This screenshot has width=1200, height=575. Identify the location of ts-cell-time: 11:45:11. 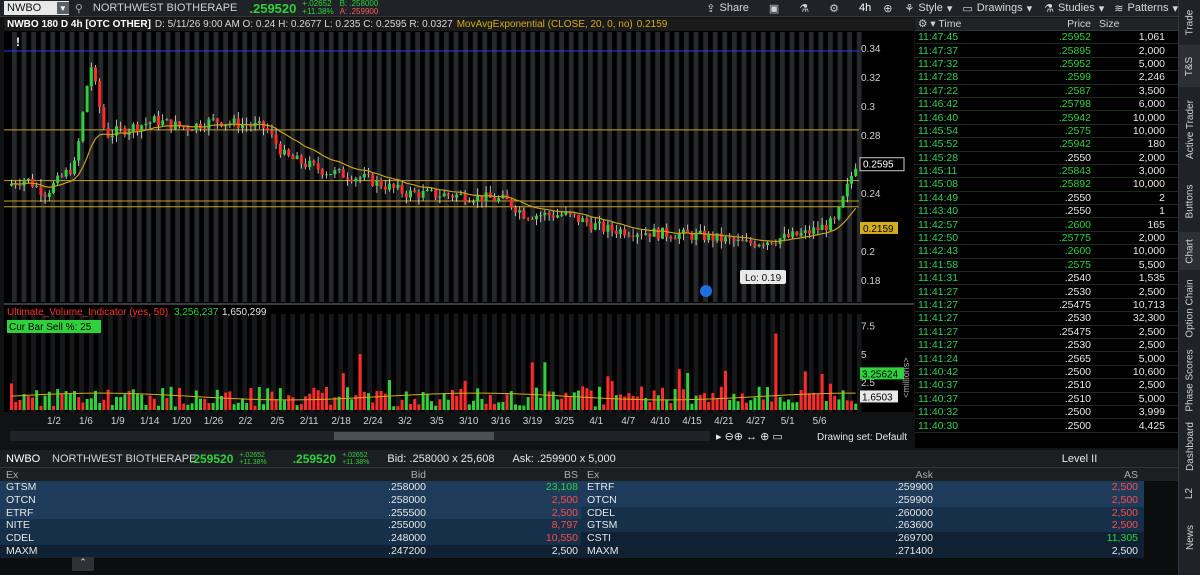
(938, 171).